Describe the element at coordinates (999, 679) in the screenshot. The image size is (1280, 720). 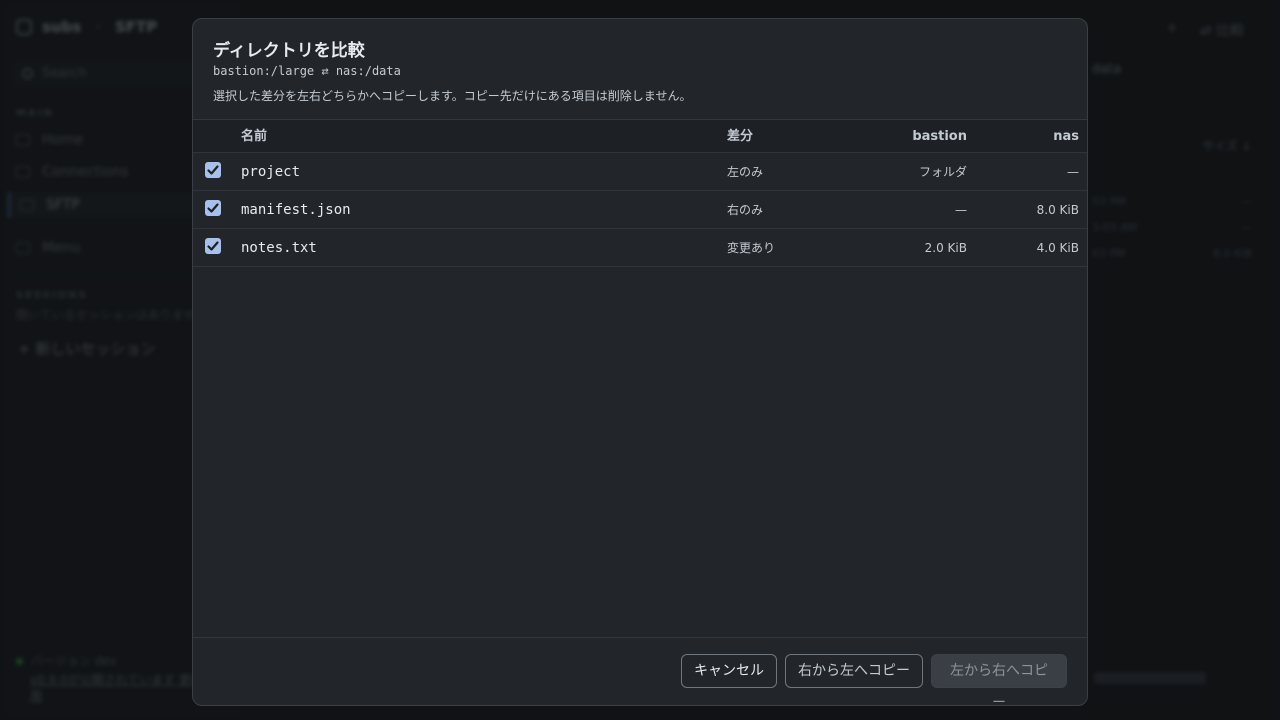
I see `copy-left-to-right-button: 左から右へコピー` at that location.